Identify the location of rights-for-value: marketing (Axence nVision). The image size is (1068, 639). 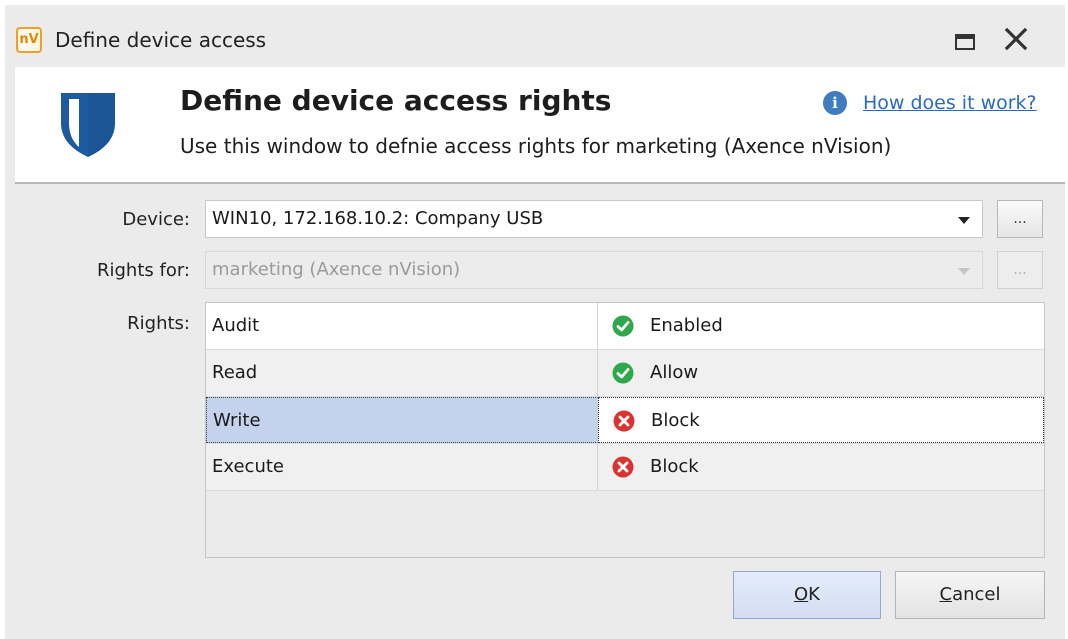
(336, 269).